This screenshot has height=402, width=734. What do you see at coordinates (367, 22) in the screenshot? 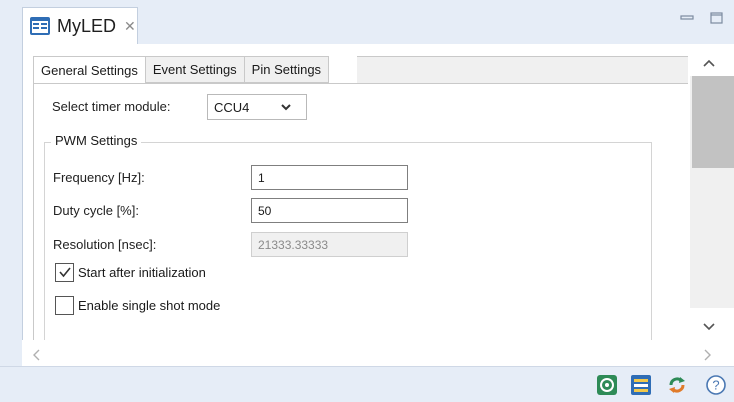
I see `editor-tab-bar: MyLED ✕` at bounding box center [367, 22].